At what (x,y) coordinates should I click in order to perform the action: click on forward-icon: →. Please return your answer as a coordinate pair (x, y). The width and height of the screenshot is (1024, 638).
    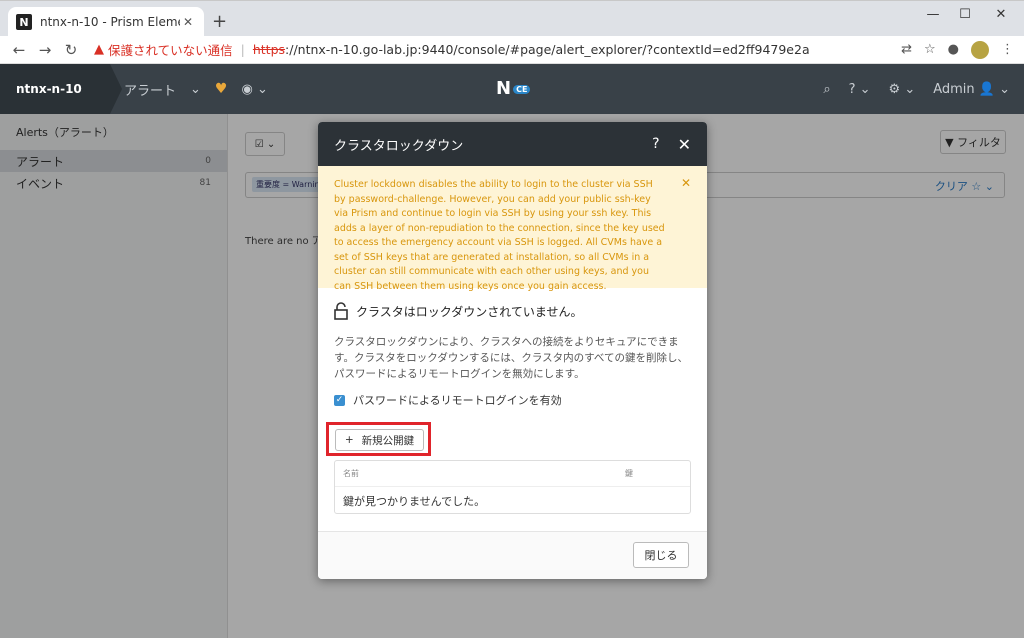
    Looking at the image, I should click on (45, 50).